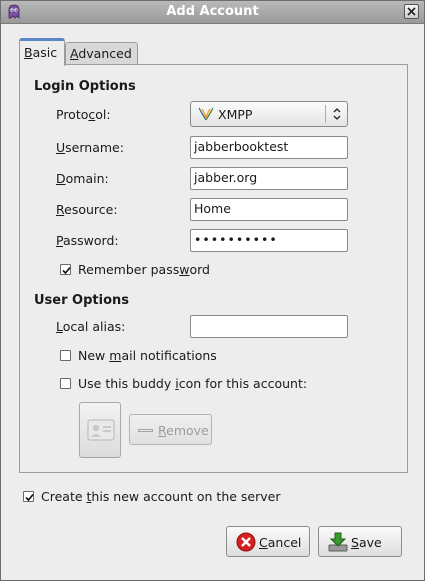  I want to click on cancel-icon, so click(246, 542).